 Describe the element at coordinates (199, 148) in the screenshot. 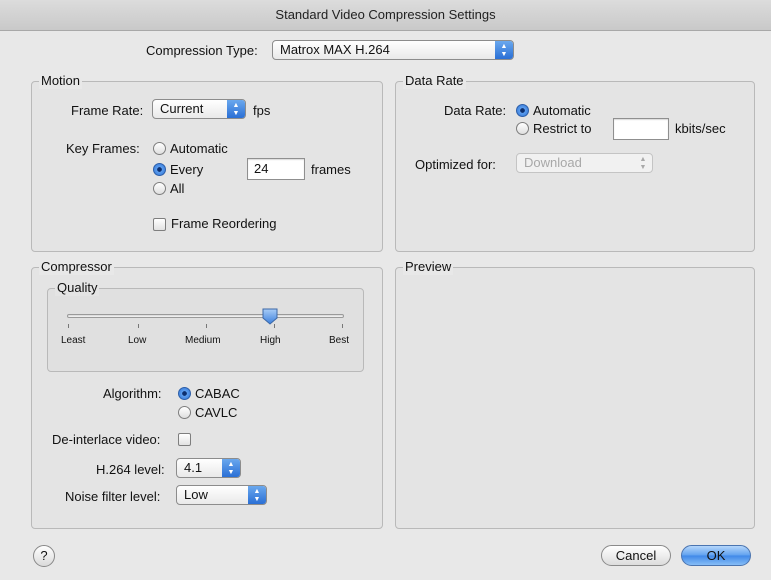

I see `key-frames-automatic-label: Automatic` at that location.